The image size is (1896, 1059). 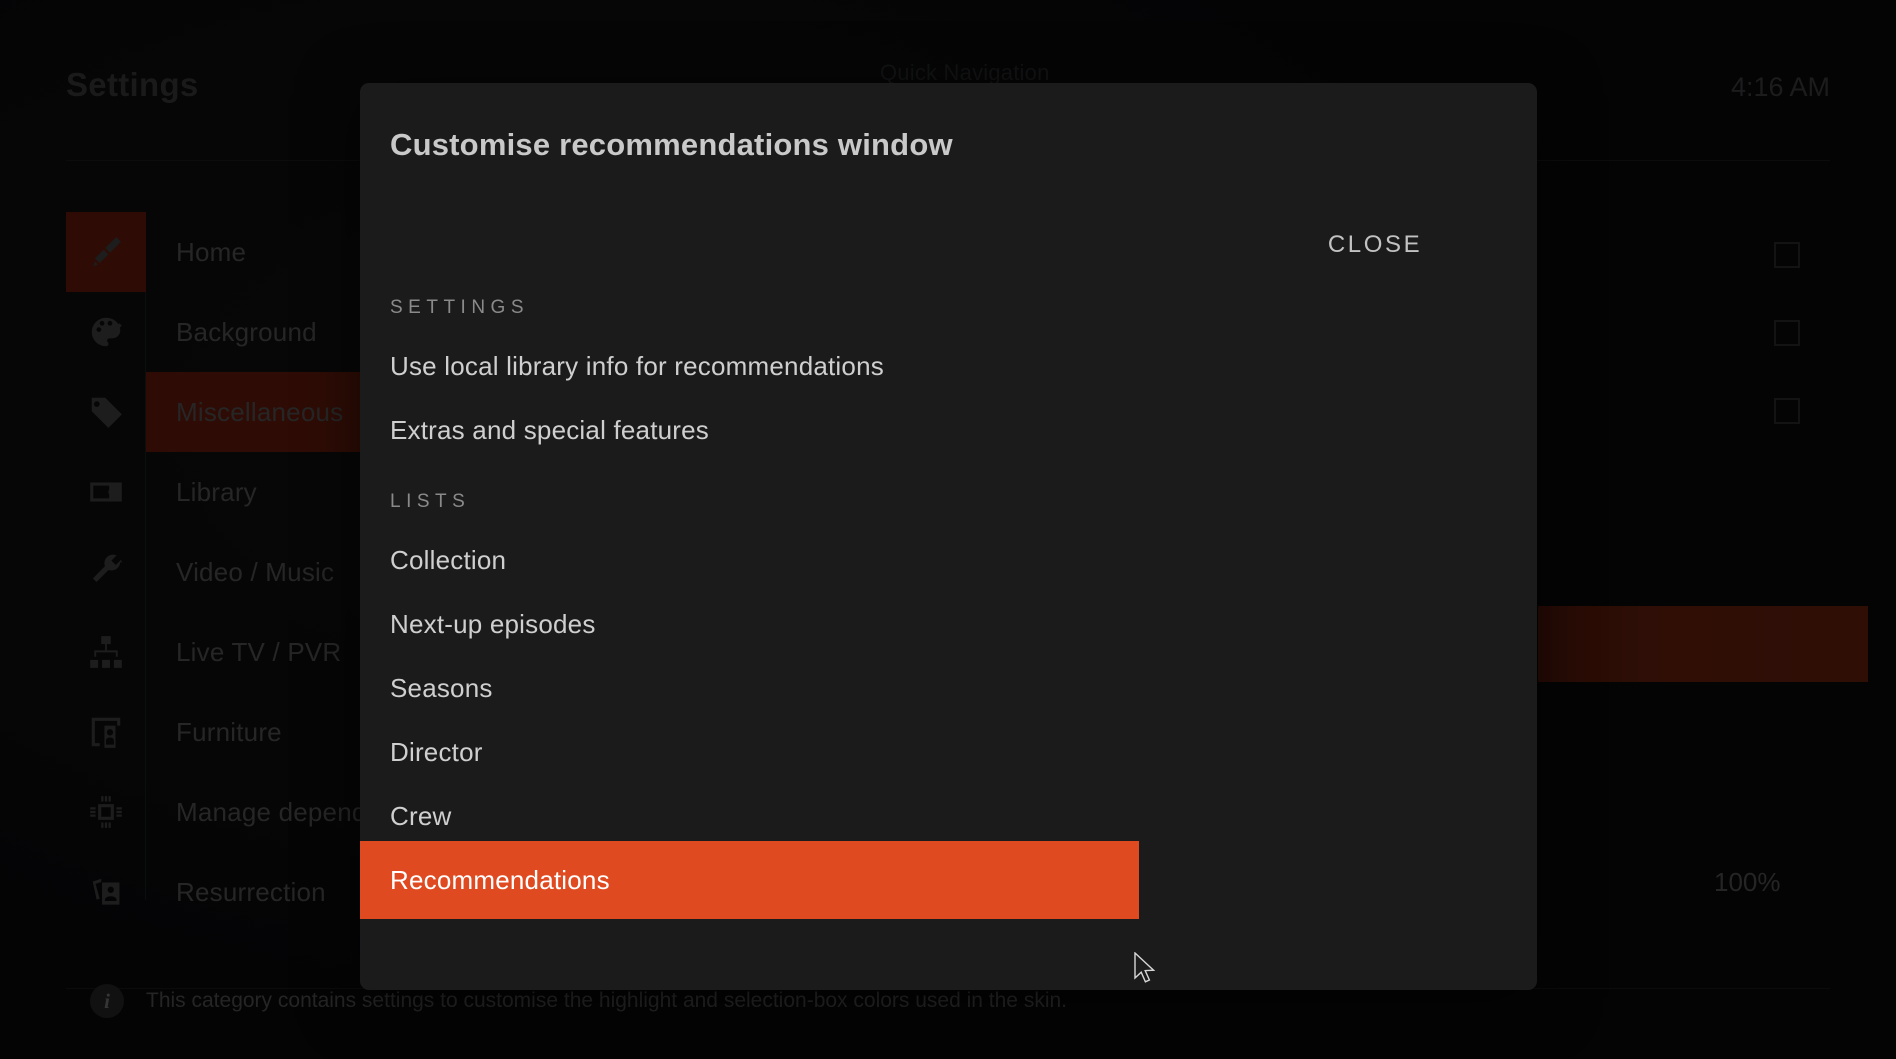 What do you see at coordinates (216, 491) in the screenshot?
I see `sidebar-item-label: Library` at bounding box center [216, 491].